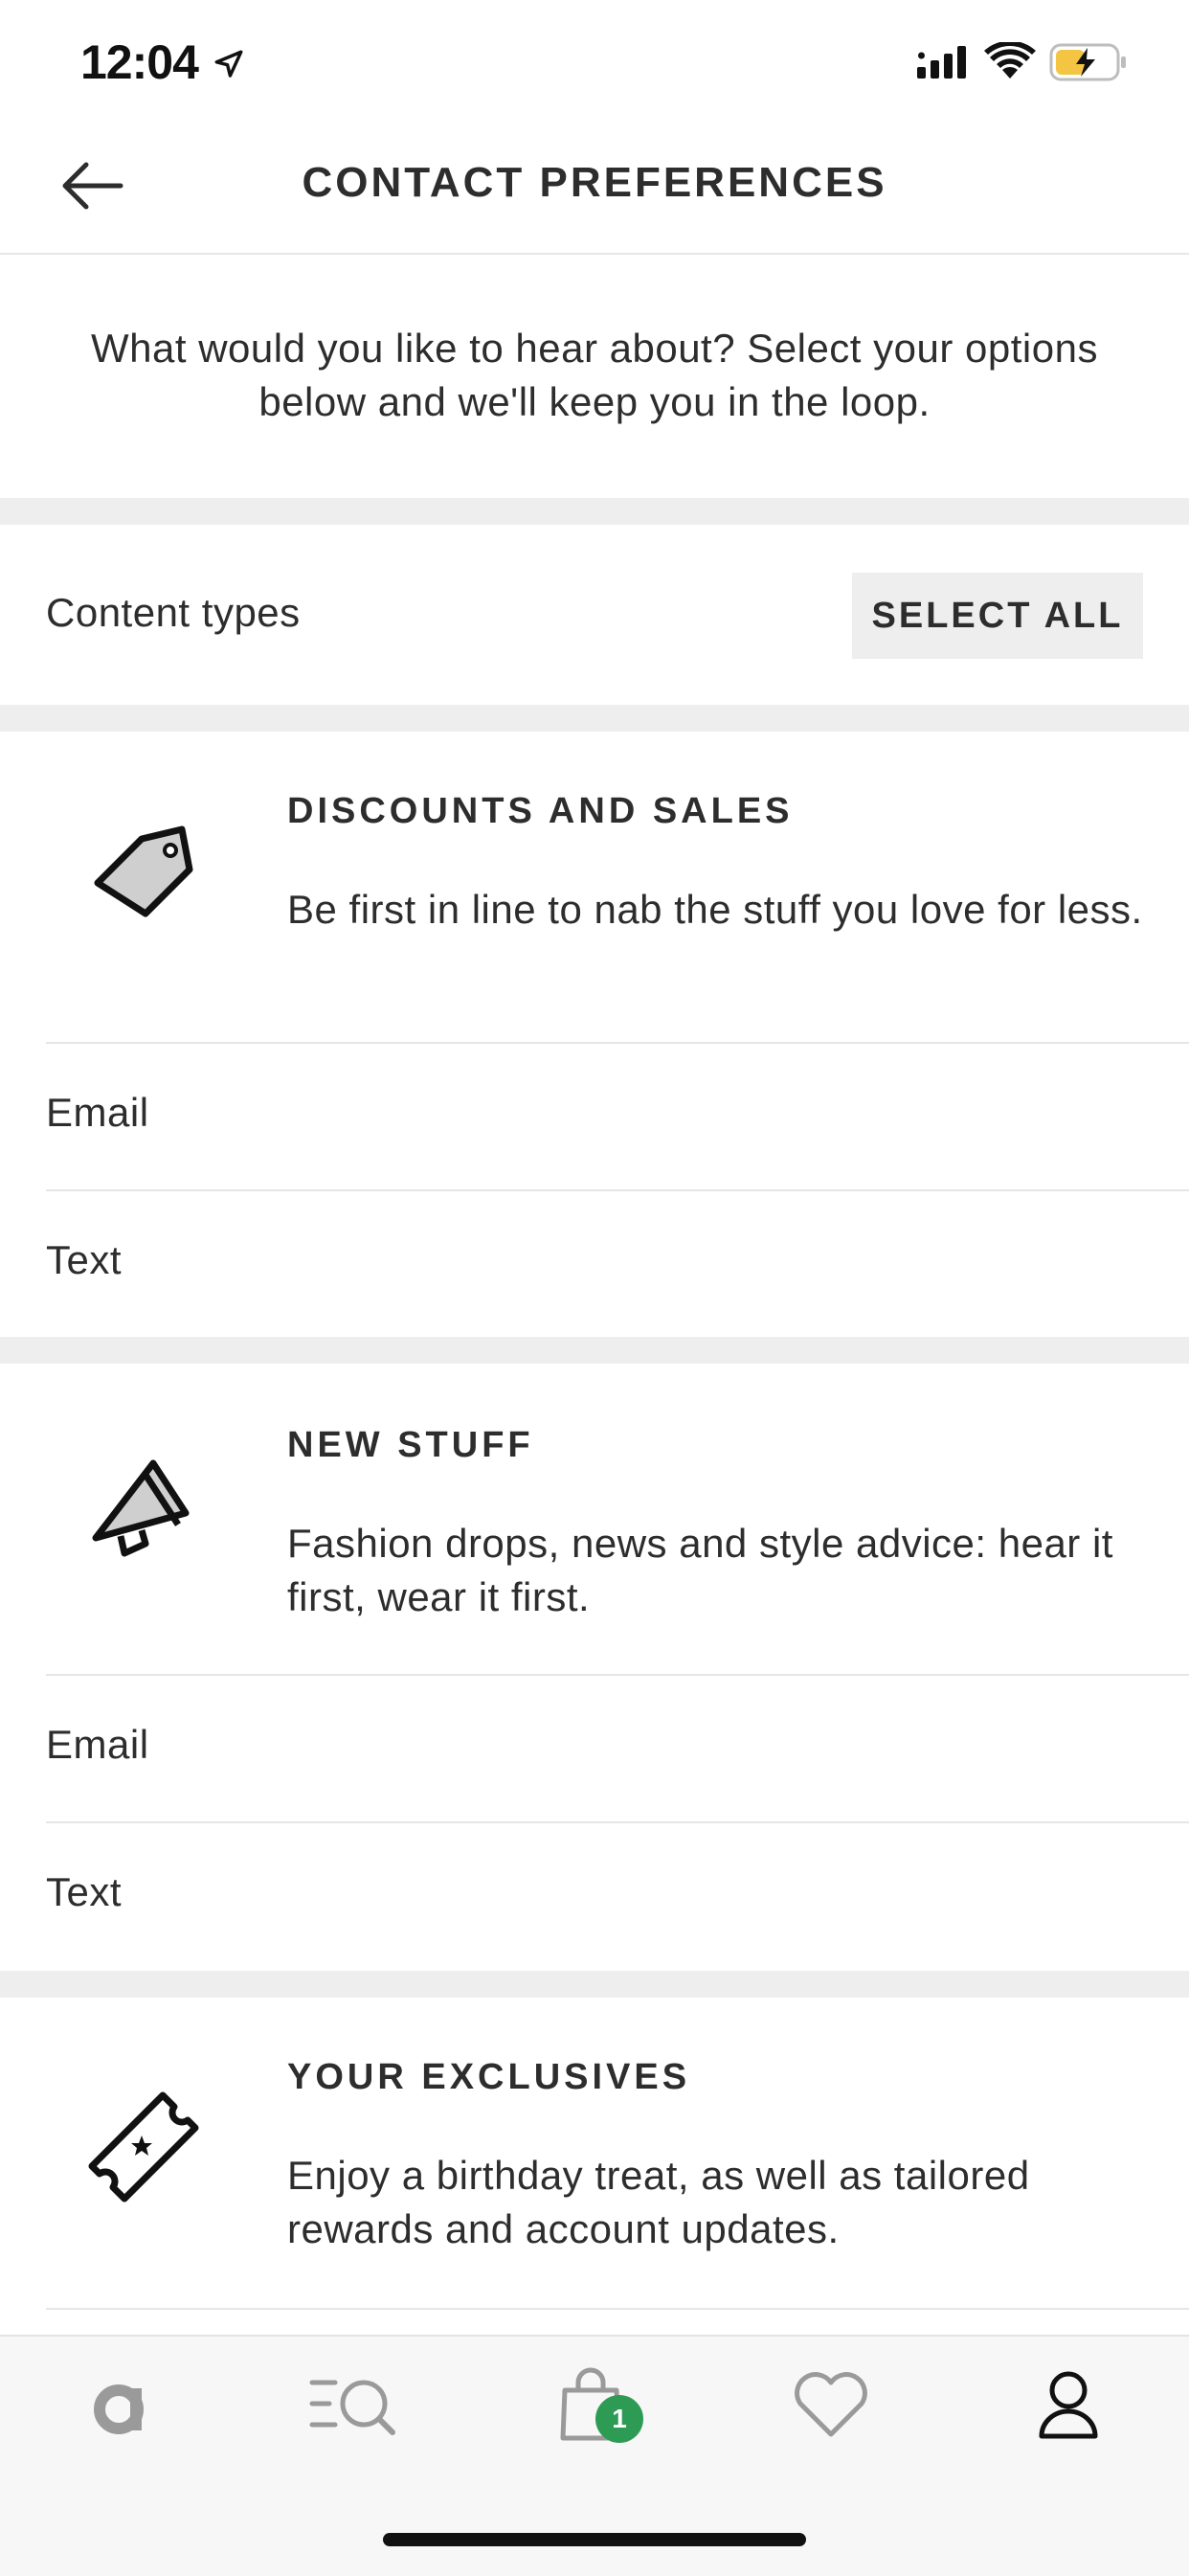 The width and height of the screenshot is (1189, 2576). Describe the element at coordinates (141, 1508) in the screenshot. I see `megaphone-icon` at that location.